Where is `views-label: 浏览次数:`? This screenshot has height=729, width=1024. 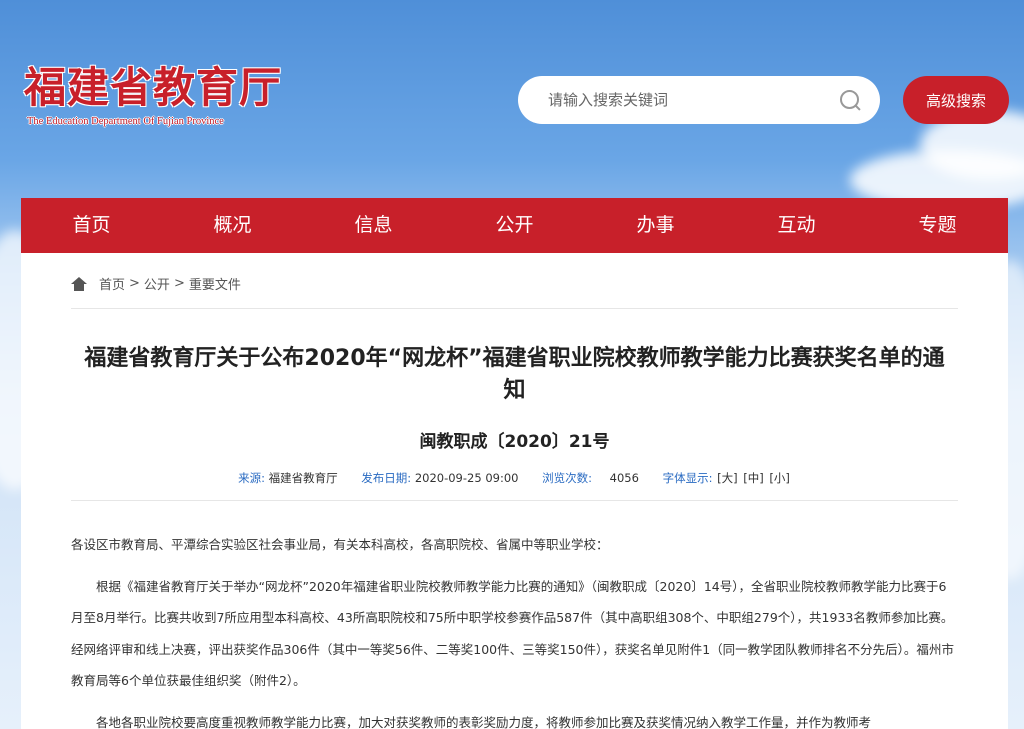
views-label: 浏览次数: is located at coordinates (567, 478).